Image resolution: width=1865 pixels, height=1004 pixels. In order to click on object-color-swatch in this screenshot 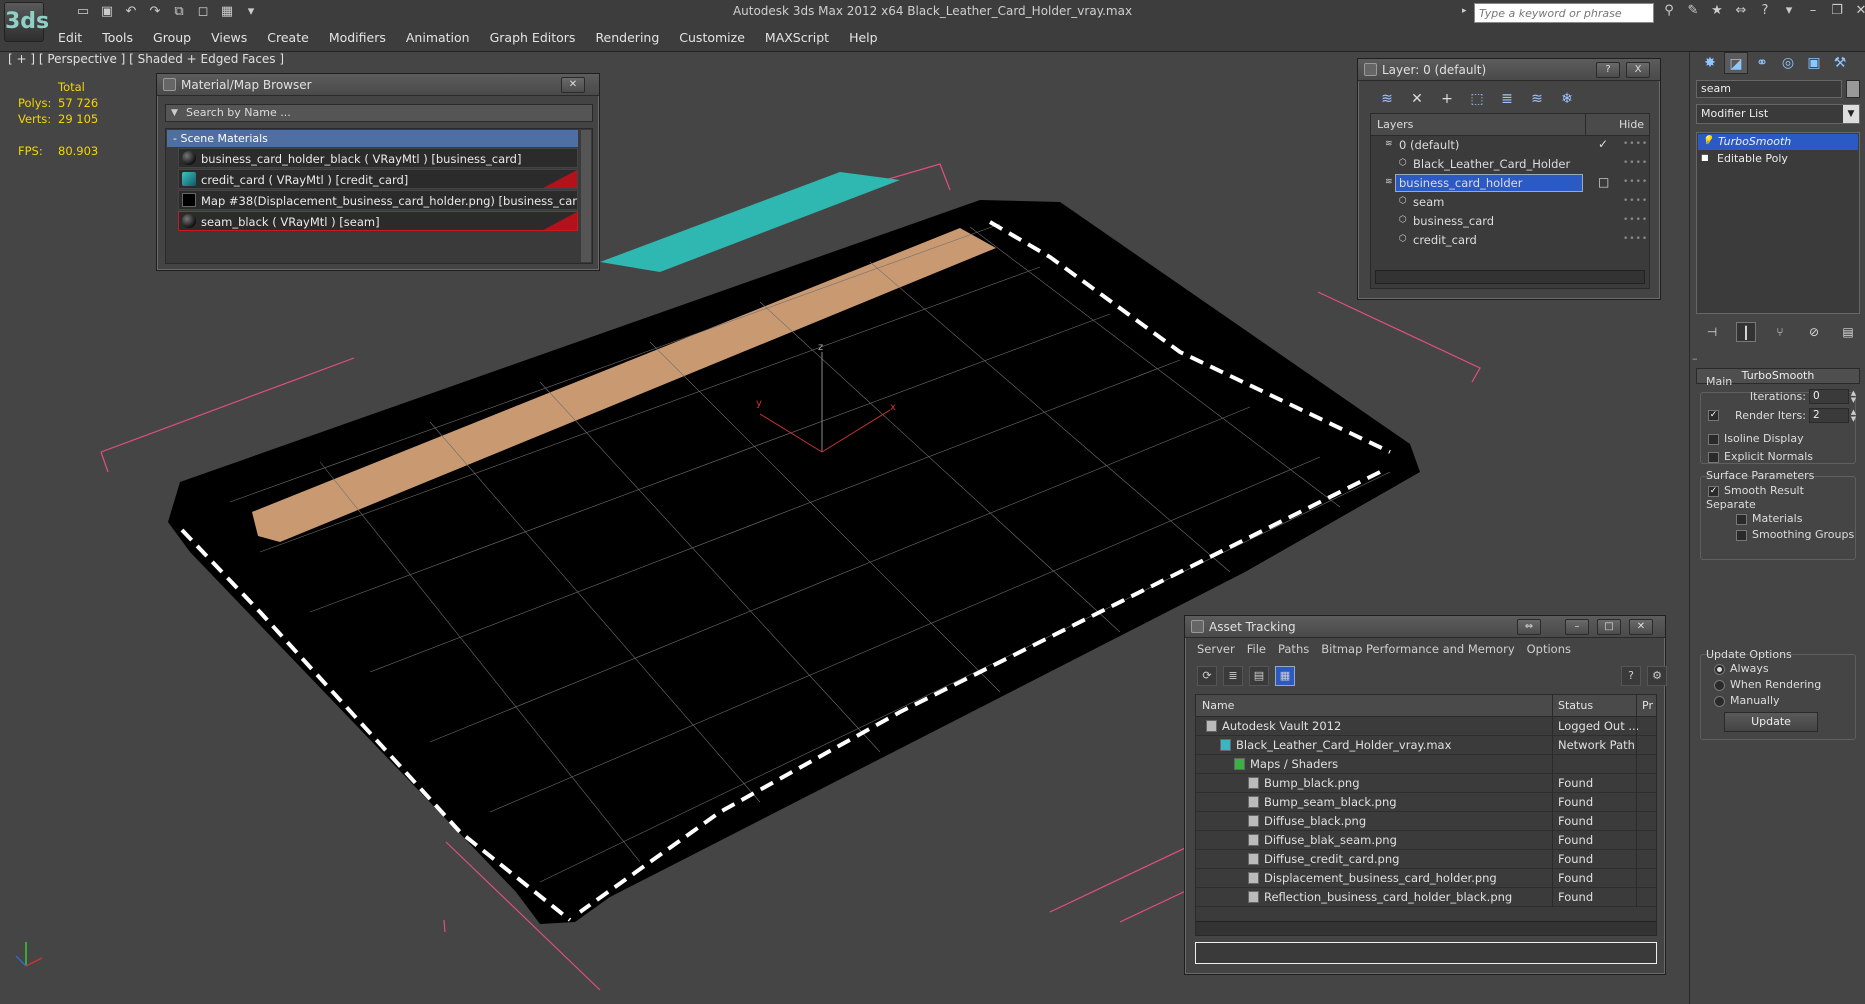, I will do `click(1853, 89)`.